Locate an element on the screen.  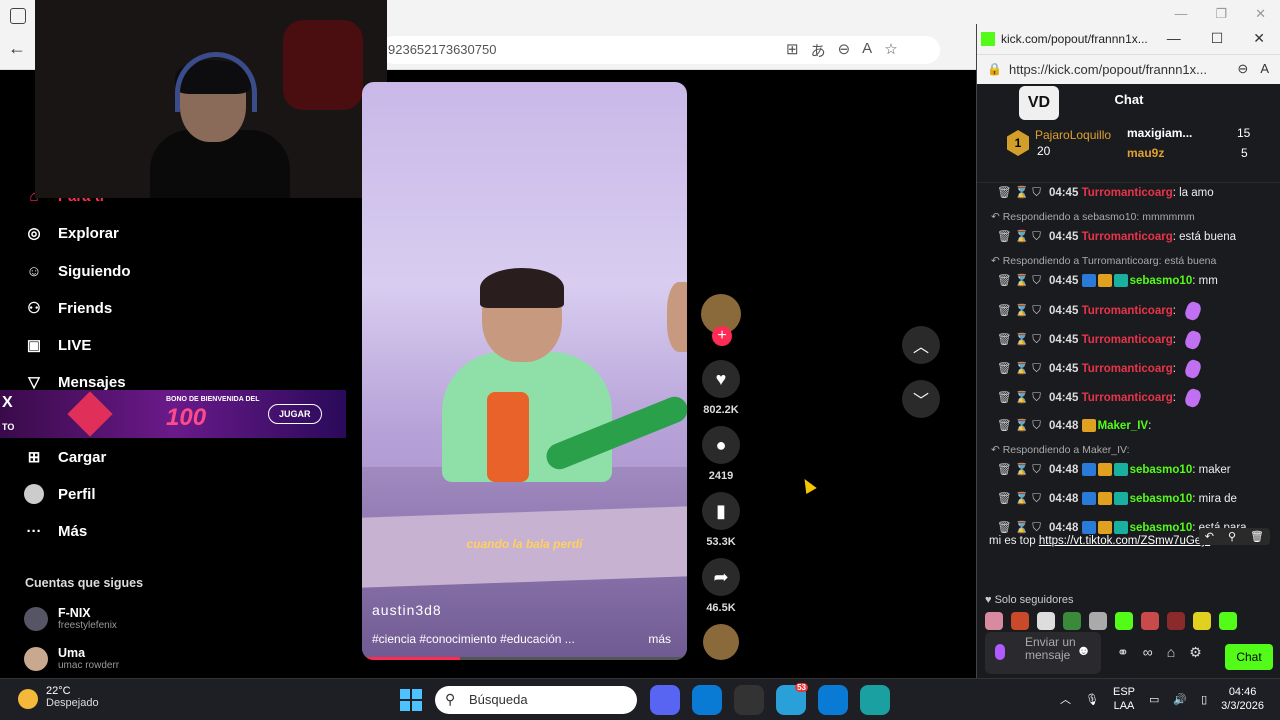
language-indicator: ESP LAA is located at coordinates (1124, 699).